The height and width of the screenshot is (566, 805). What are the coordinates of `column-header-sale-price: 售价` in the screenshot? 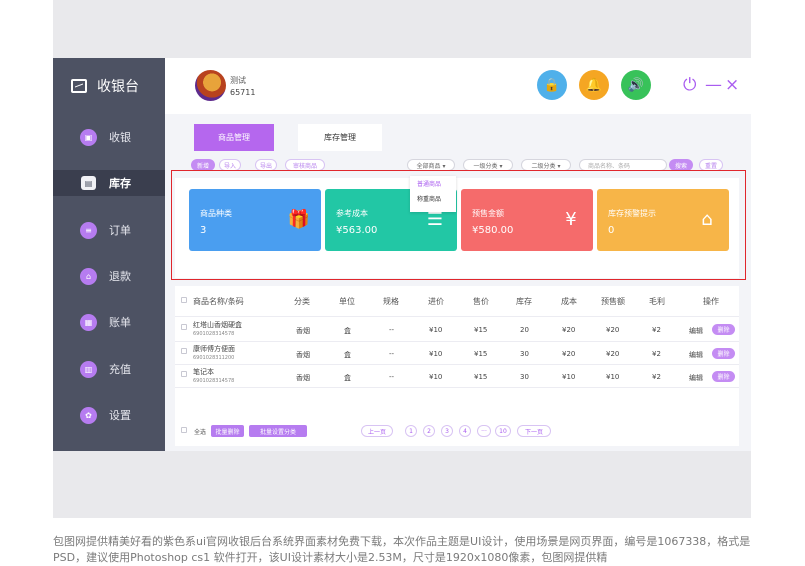 It's located at (481, 301).